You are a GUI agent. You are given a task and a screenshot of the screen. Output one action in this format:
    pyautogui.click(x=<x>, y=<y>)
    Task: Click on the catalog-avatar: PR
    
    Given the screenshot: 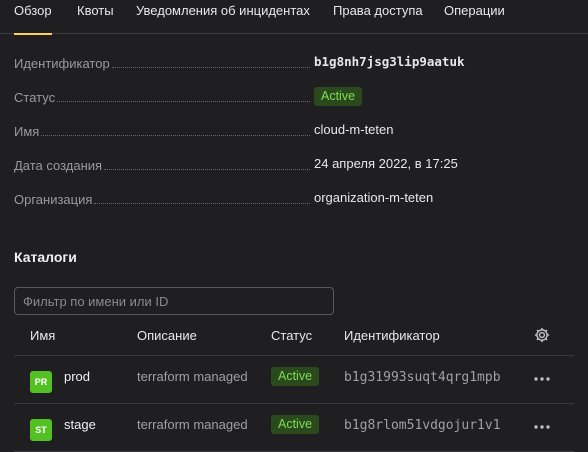 What is the action you would take?
    pyautogui.click(x=41, y=382)
    